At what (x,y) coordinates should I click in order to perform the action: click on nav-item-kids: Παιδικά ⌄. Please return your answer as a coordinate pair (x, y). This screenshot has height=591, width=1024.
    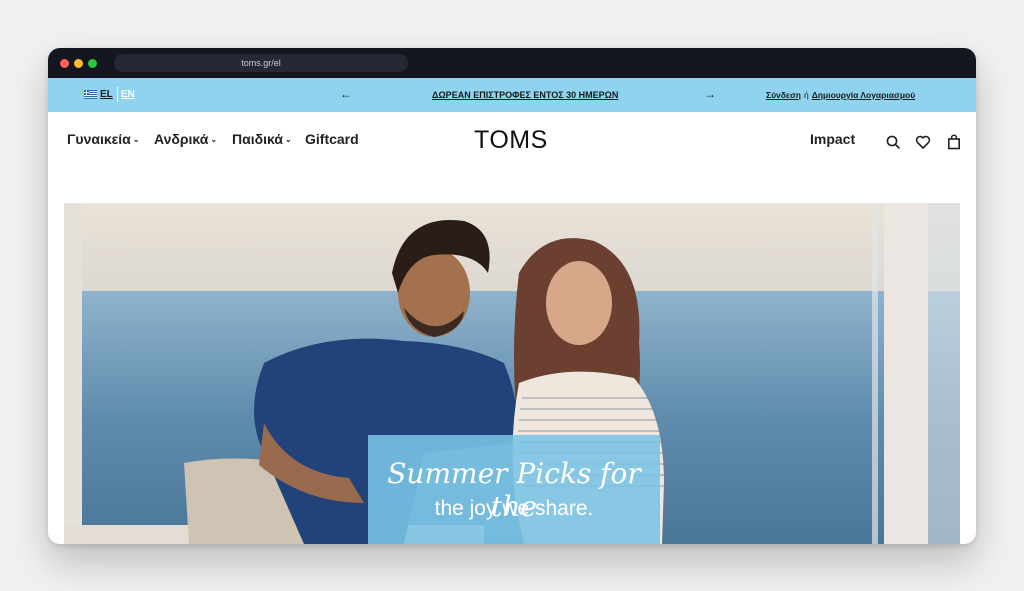
    Looking at the image, I should click on (262, 139).